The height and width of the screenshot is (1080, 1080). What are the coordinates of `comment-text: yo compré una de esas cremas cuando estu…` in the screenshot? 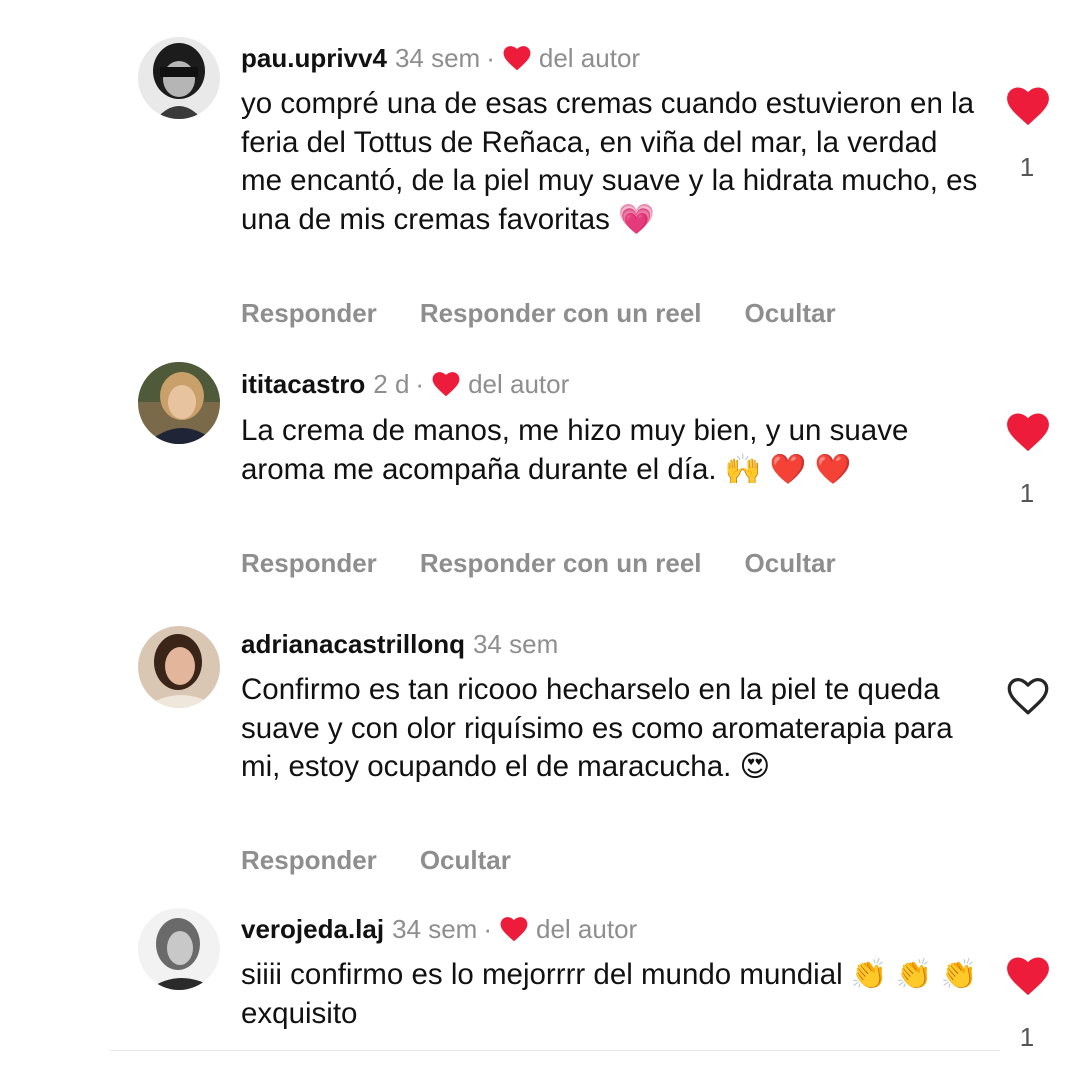 It's located at (613, 161).